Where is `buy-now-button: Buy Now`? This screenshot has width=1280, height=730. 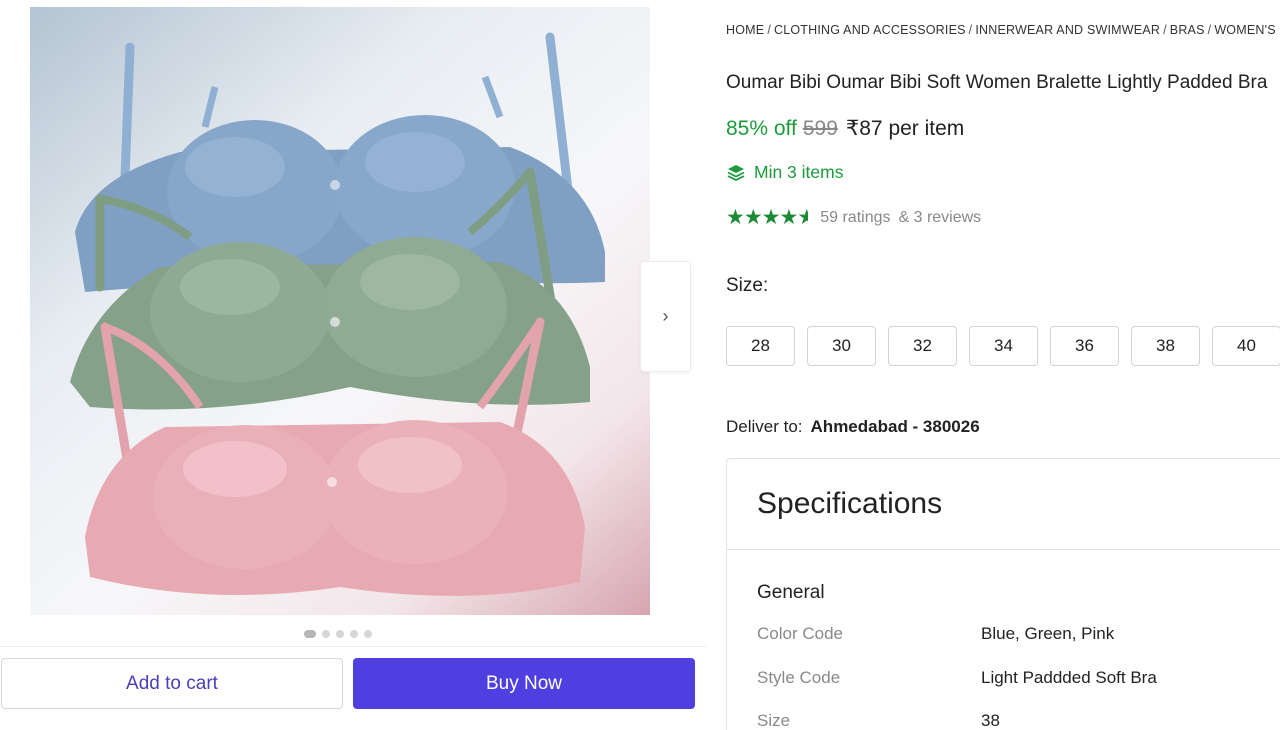 buy-now-button: Buy Now is located at coordinates (524, 683).